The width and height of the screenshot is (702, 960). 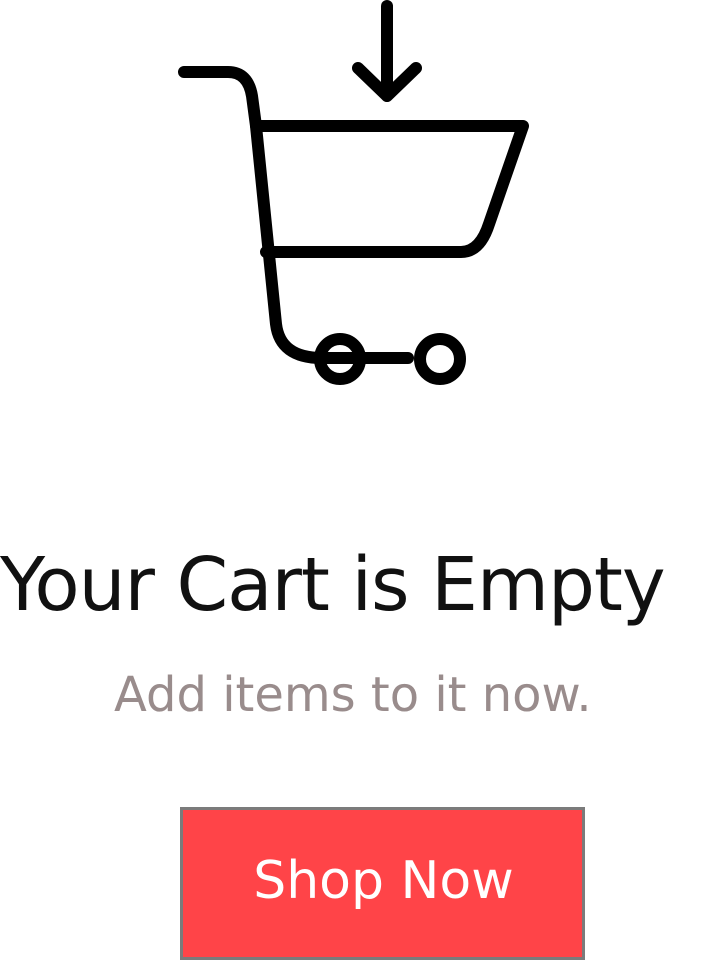 I want to click on cart-wheel-right, so click(x=440, y=359).